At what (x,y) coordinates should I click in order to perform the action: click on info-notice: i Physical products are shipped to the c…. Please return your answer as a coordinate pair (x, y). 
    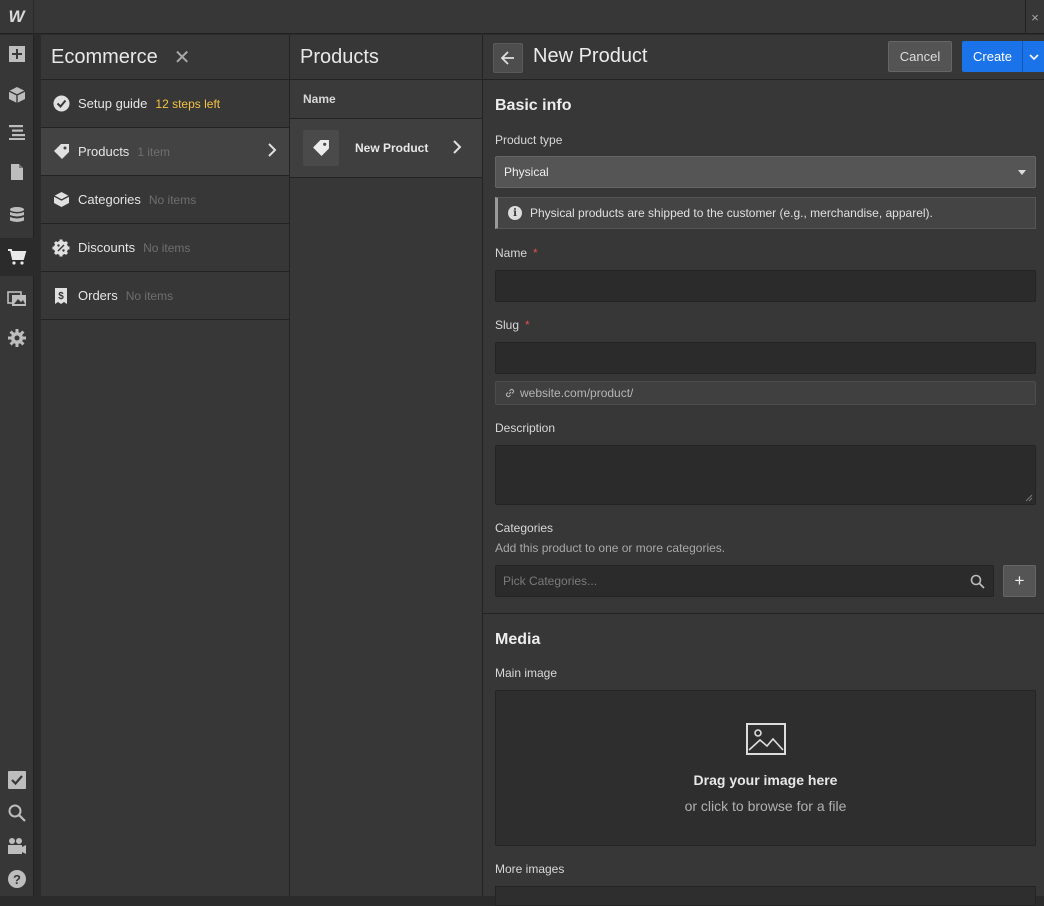
    Looking at the image, I should click on (765, 213).